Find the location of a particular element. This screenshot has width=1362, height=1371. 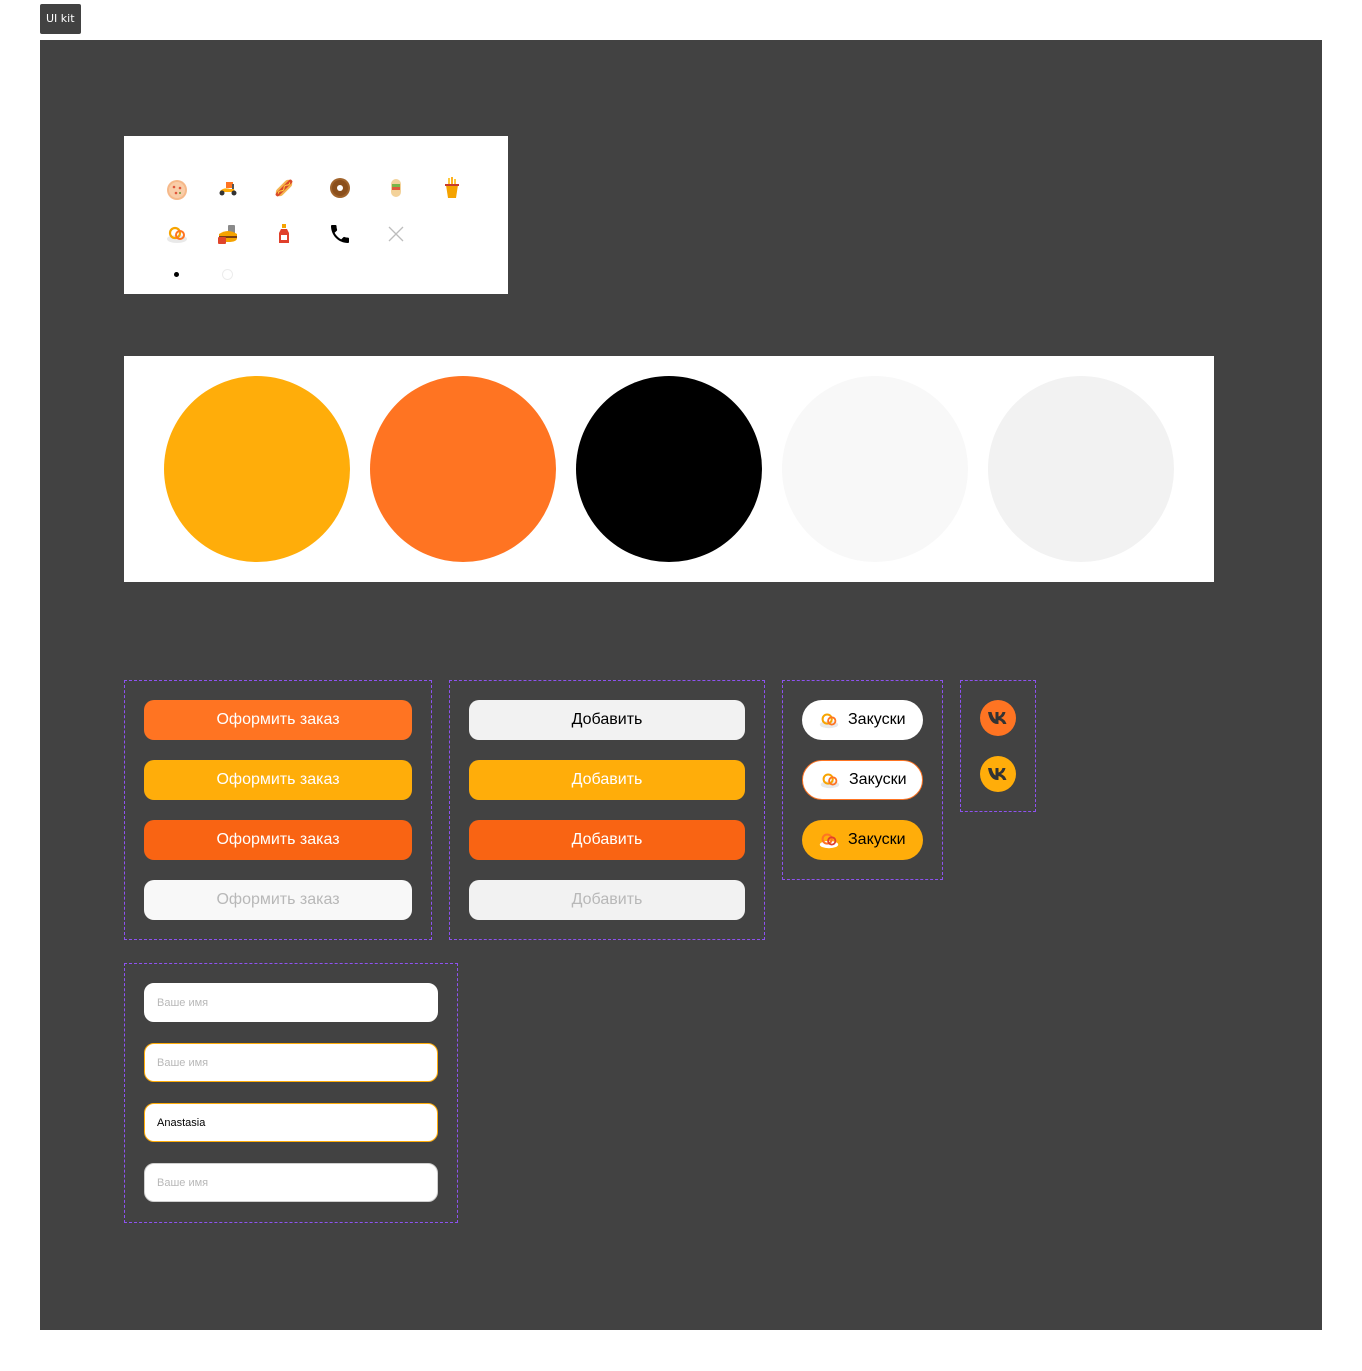

color-palette is located at coordinates (669, 469).